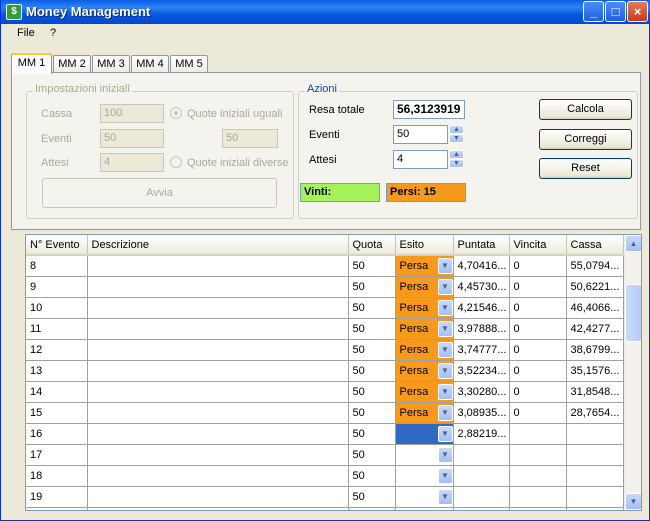 Image resolution: width=650 pixels, height=521 pixels. What do you see at coordinates (176, 162) in the screenshot?
I see `quote-diverse-radio` at bounding box center [176, 162].